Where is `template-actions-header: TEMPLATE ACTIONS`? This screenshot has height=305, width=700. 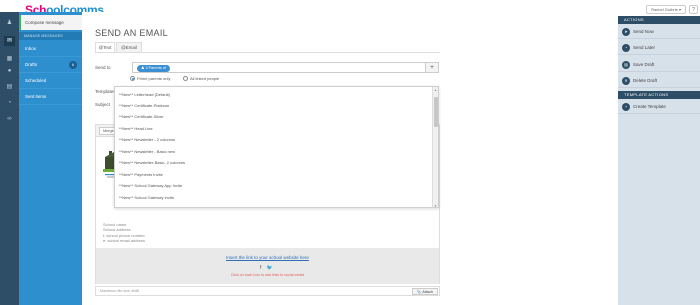 template-actions-header: TEMPLATE ACTIONS is located at coordinates (659, 95).